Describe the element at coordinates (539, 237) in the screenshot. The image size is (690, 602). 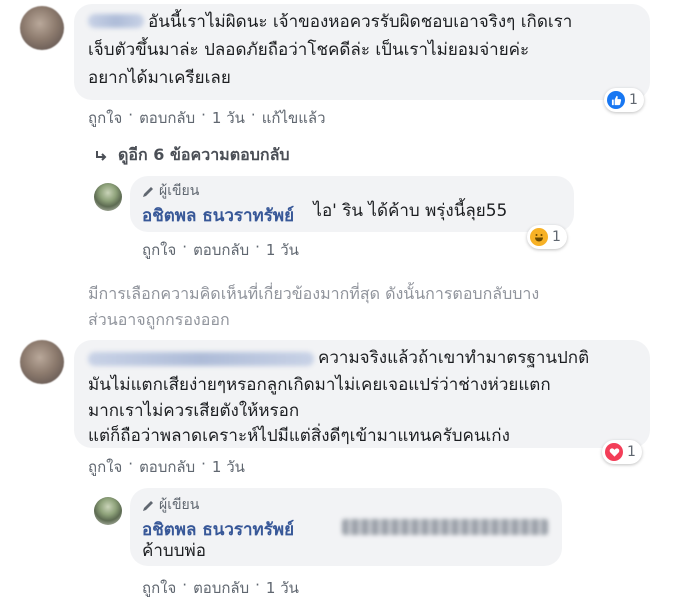
I see `haha-icon` at that location.